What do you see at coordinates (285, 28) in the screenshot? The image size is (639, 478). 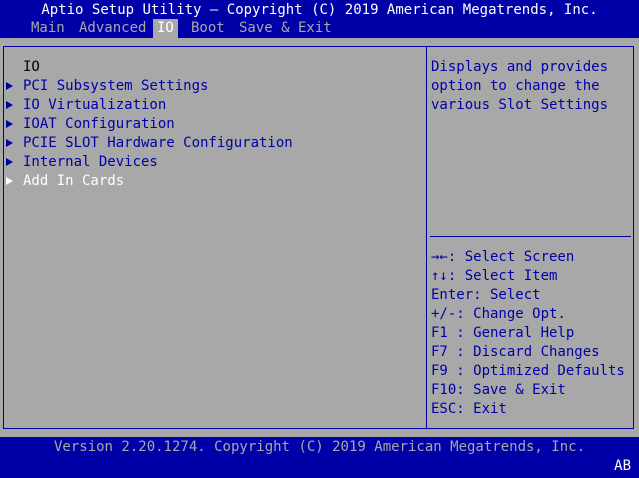 I see `tab-save-exit: Save & Exit` at bounding box center [285, 28].